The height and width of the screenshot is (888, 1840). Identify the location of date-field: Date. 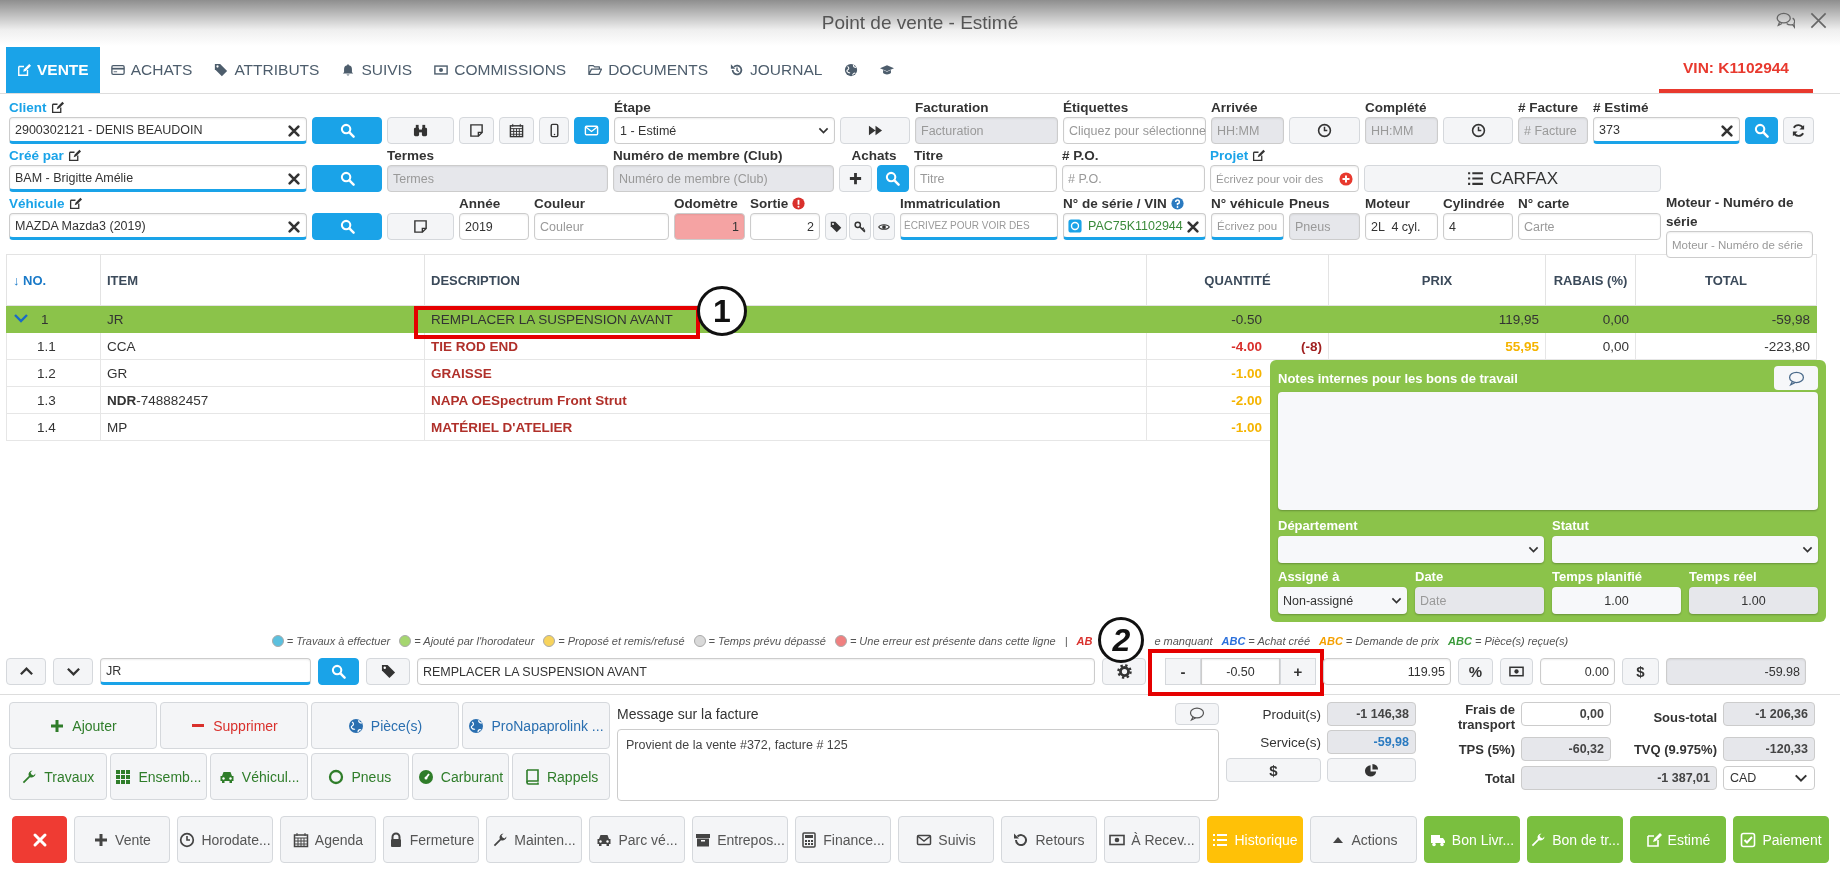
(1479, 600).